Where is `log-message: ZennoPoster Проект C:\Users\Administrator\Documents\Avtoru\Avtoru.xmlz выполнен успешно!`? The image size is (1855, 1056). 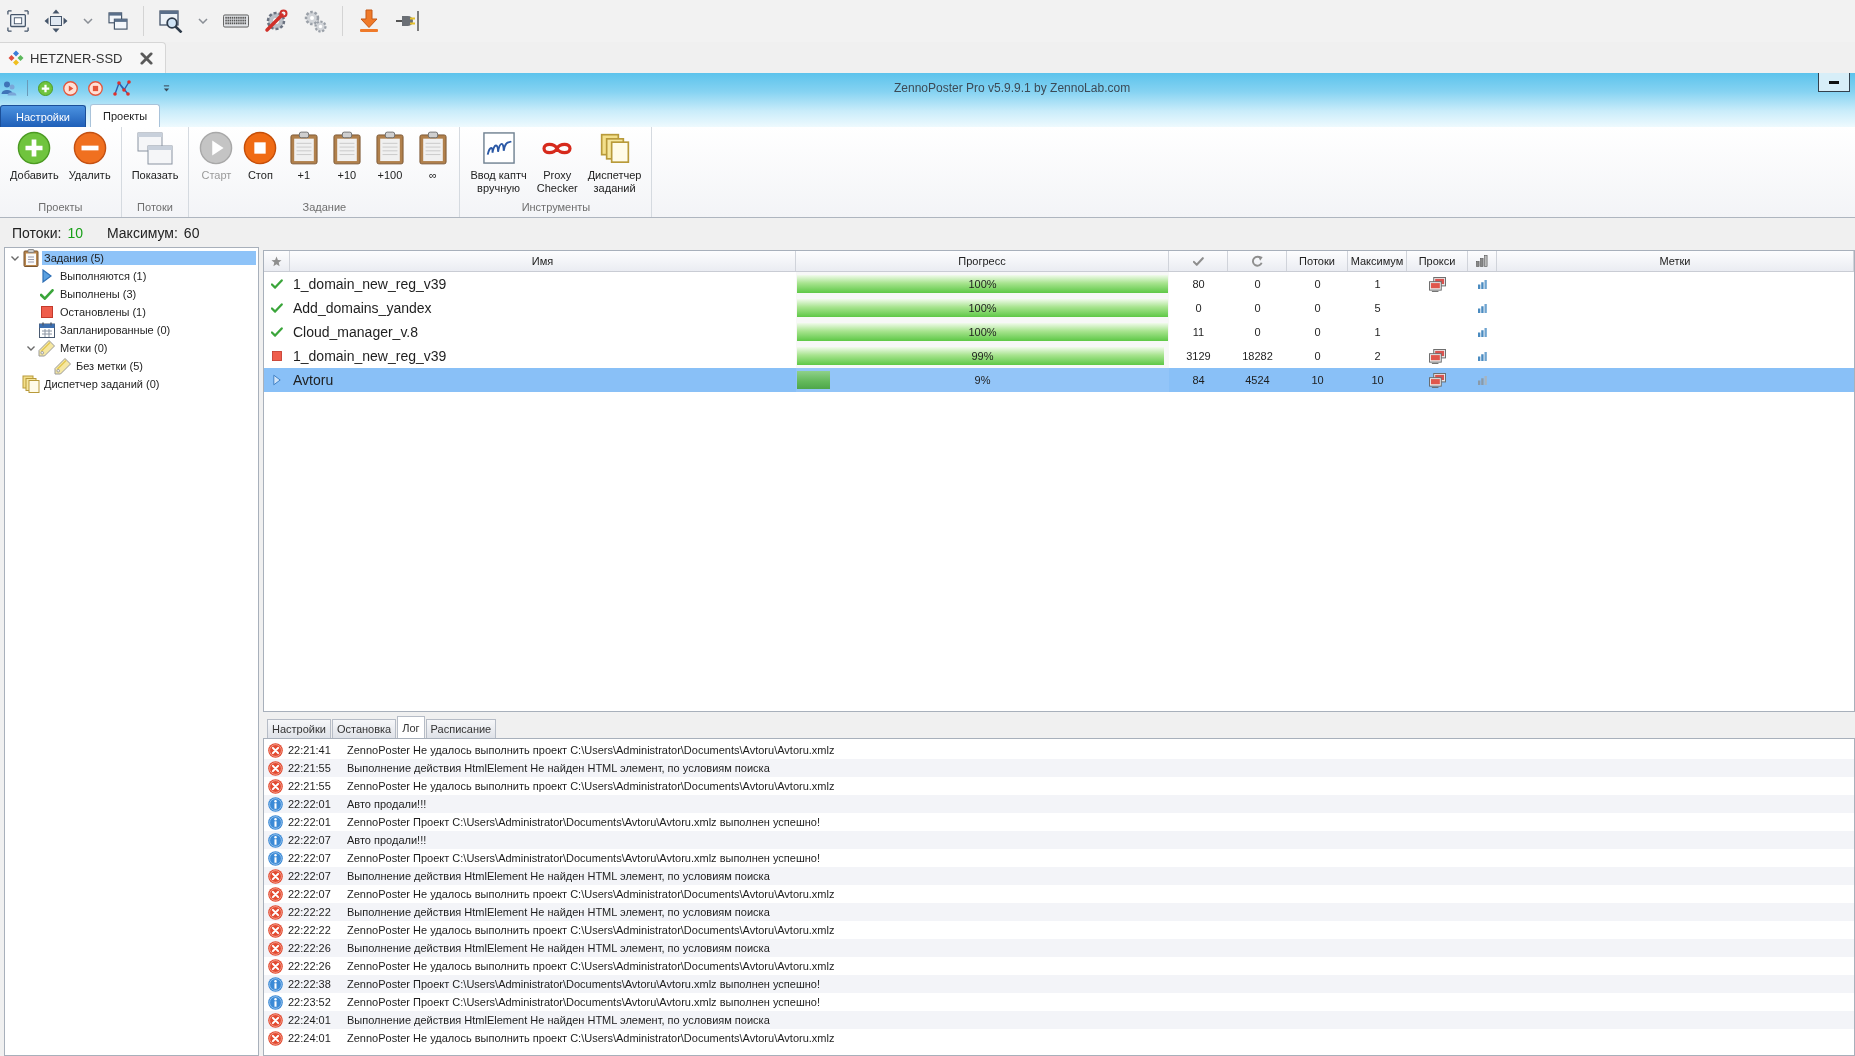
log-message: ZennoPoster Проект C:\Users\Administrator\Documents\Avtoru\Avtoru.xmlz выполнен успешно! is located at coordinates (584, 1002).